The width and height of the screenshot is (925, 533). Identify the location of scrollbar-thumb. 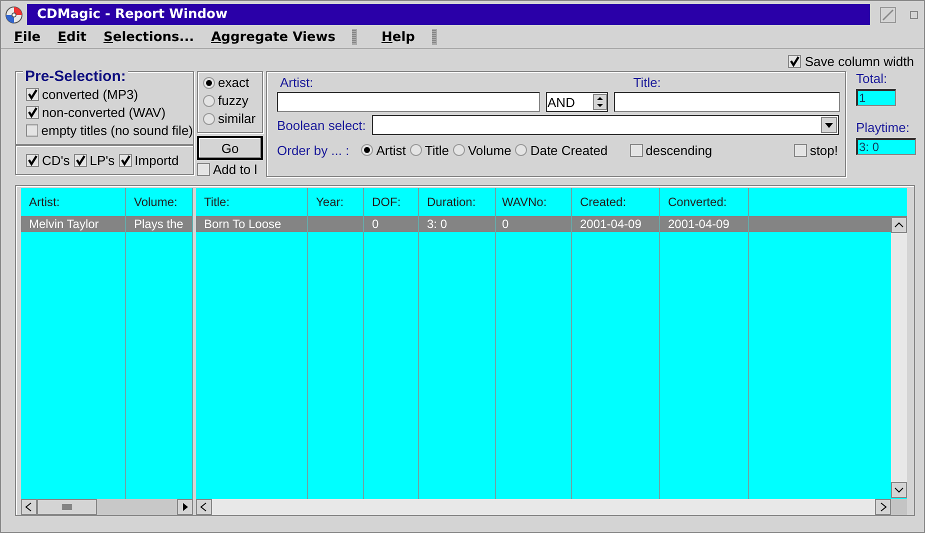
(67, 507).